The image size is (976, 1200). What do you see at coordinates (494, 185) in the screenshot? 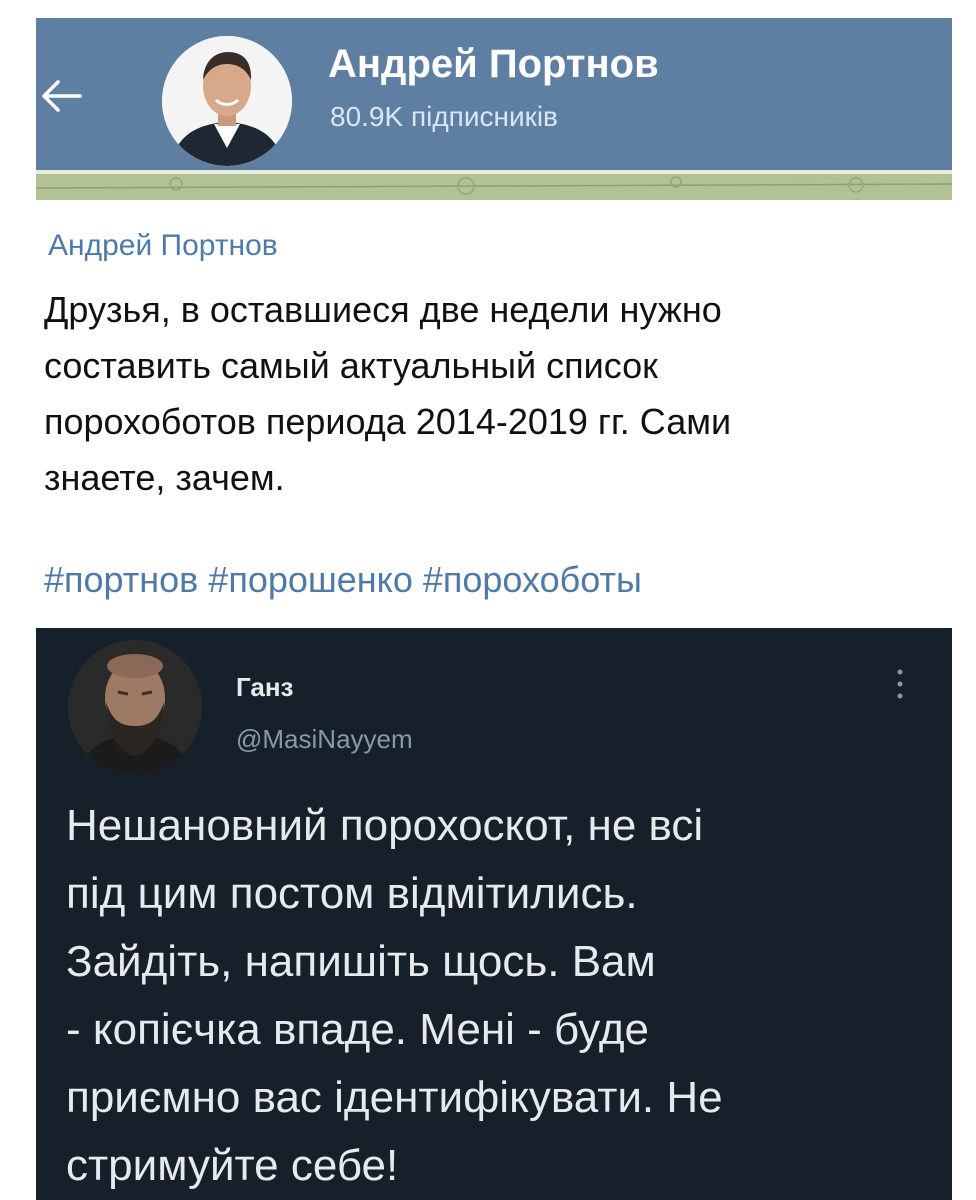
I see `chat-wallpaper-strip` at bounding box center [494, 185].